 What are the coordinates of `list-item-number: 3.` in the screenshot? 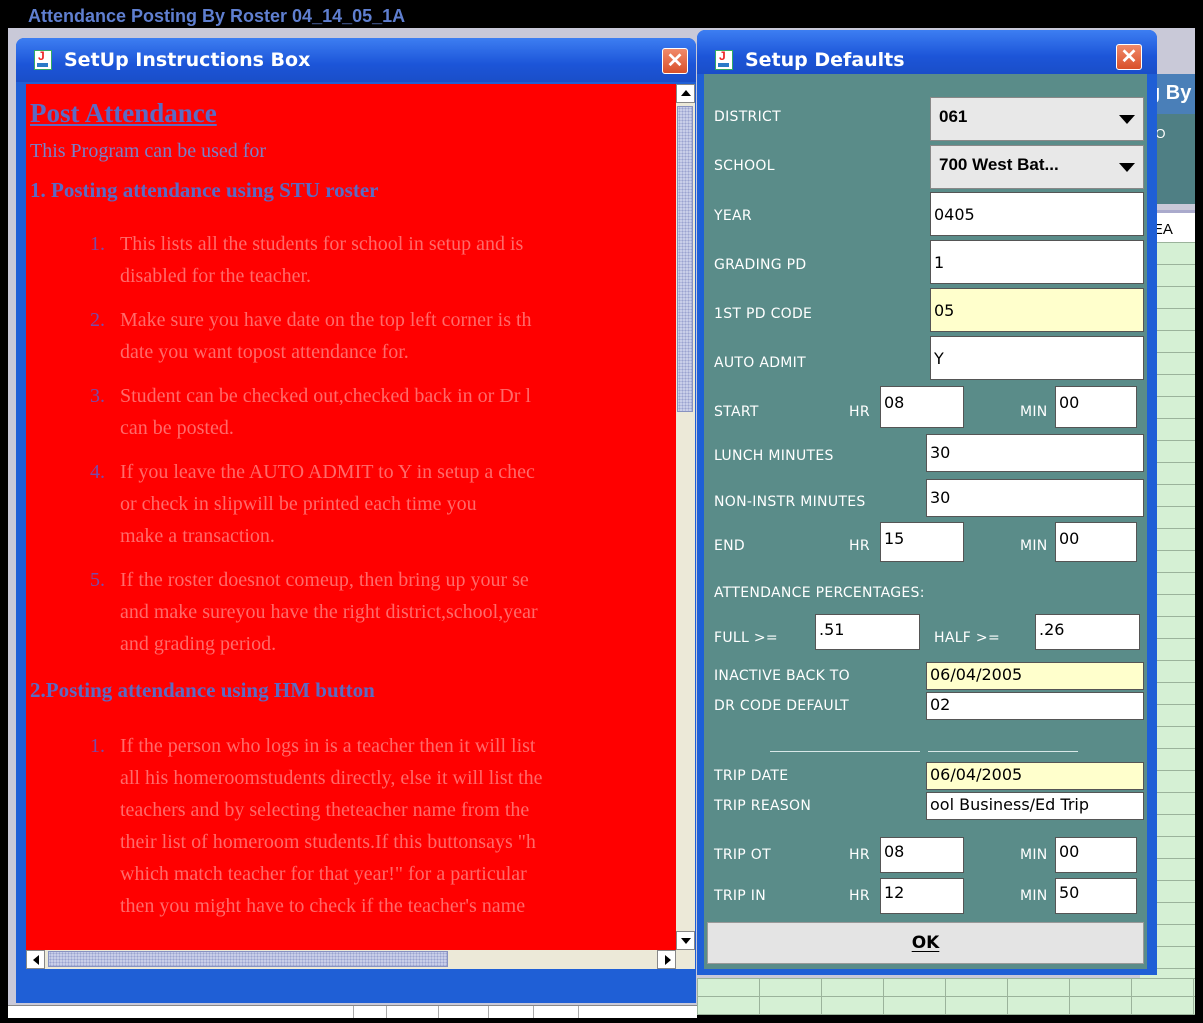 It's located at (97, 396).